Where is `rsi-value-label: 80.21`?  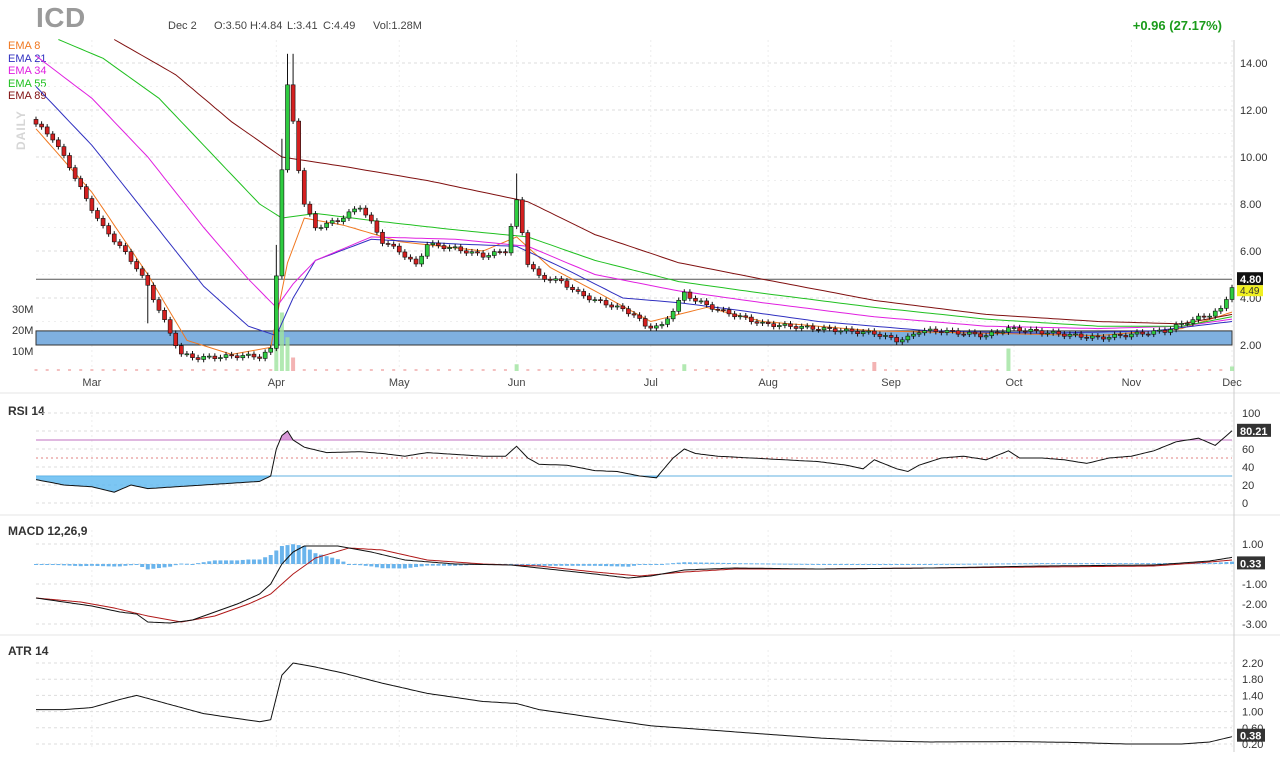
rsi-value-label: 80.21 is located at coordinates (1254, 432).